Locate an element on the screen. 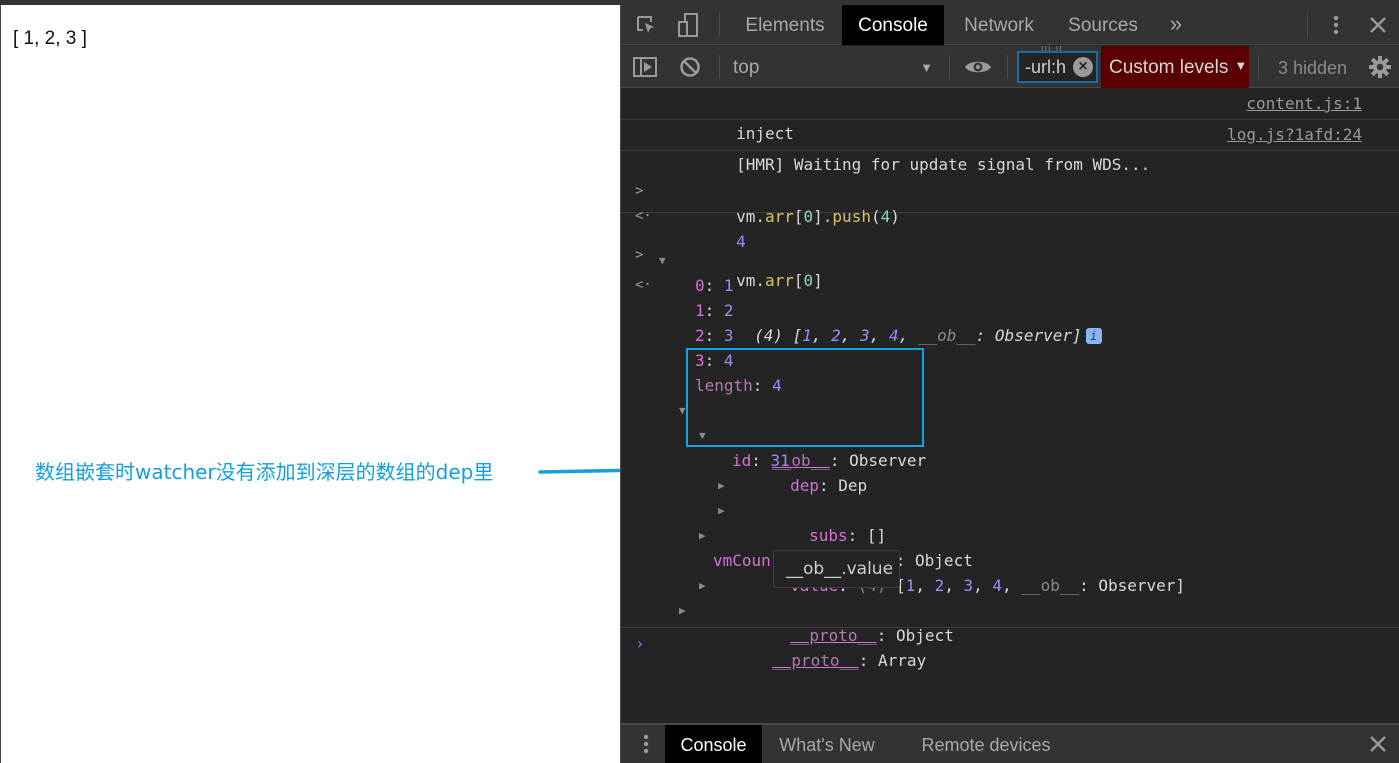  clear-console-icon is located at coordinates (690, 67).